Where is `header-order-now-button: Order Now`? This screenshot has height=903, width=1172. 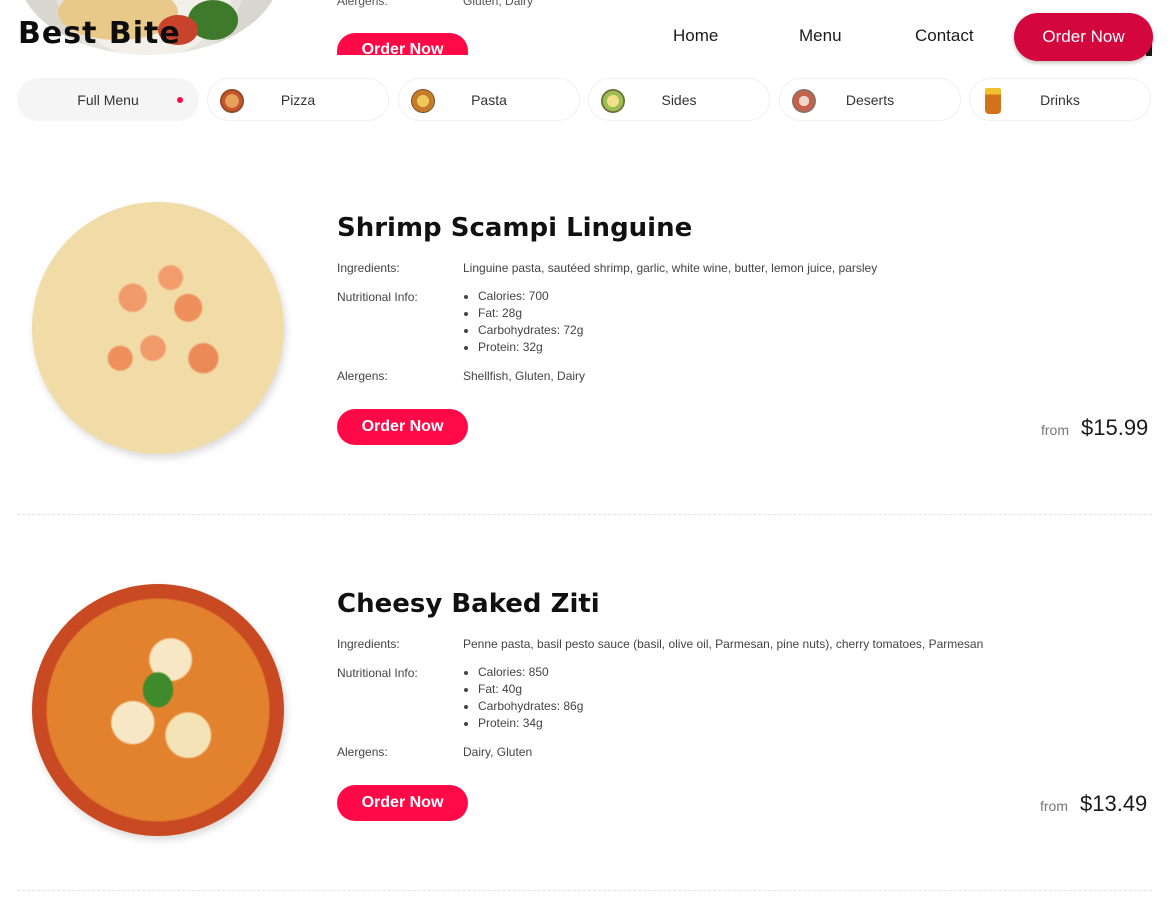 header-order-now-button: Order Now is located at coordinates (1083, 37).